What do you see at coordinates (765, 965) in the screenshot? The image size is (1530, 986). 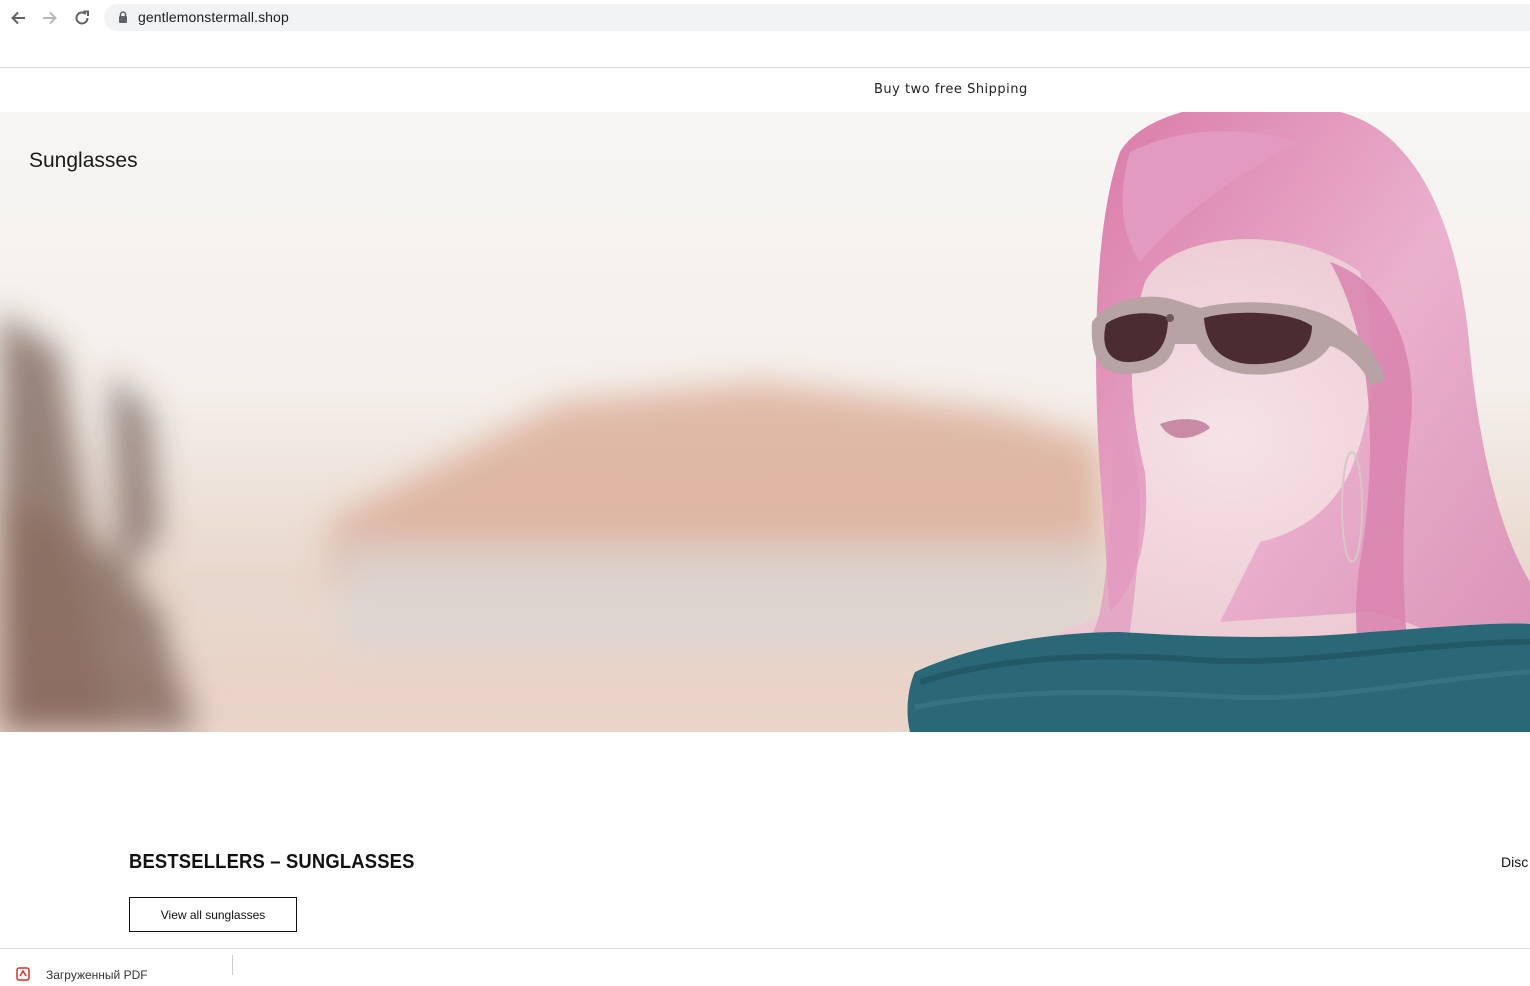 I see `download-bar: Загруженный PDF` at bounding box center [765, 965].